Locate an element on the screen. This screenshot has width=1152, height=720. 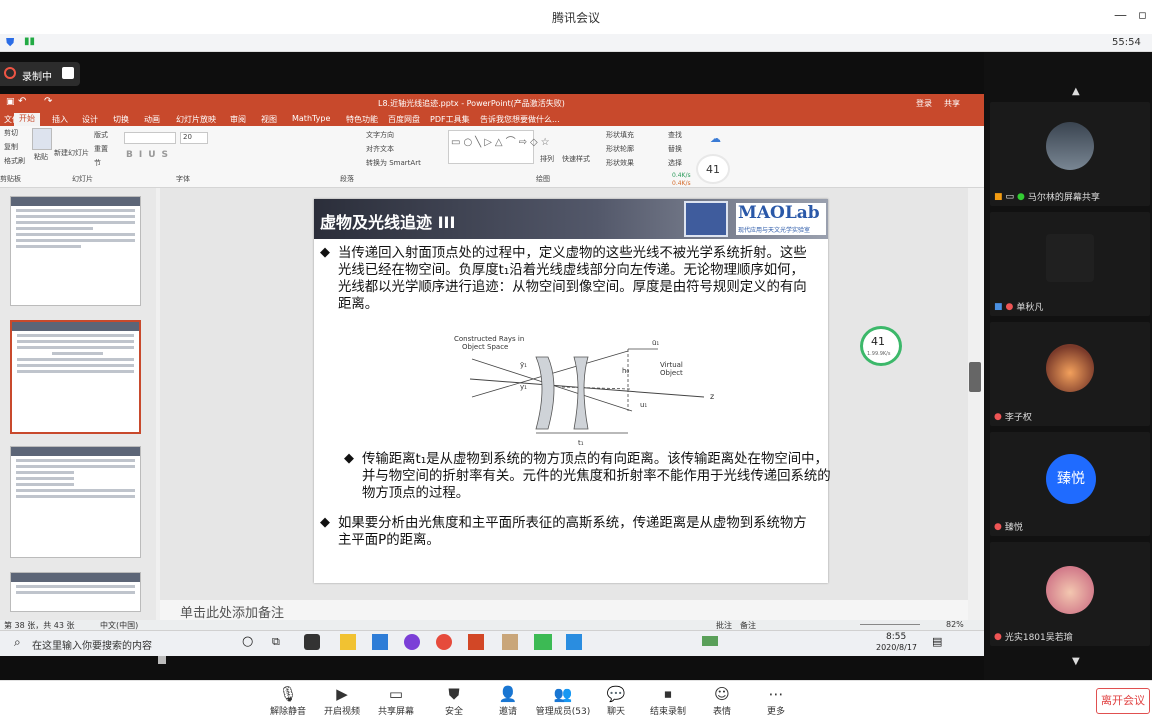
align-text-button: 对齐文本 is located at coordinates (380, 149).